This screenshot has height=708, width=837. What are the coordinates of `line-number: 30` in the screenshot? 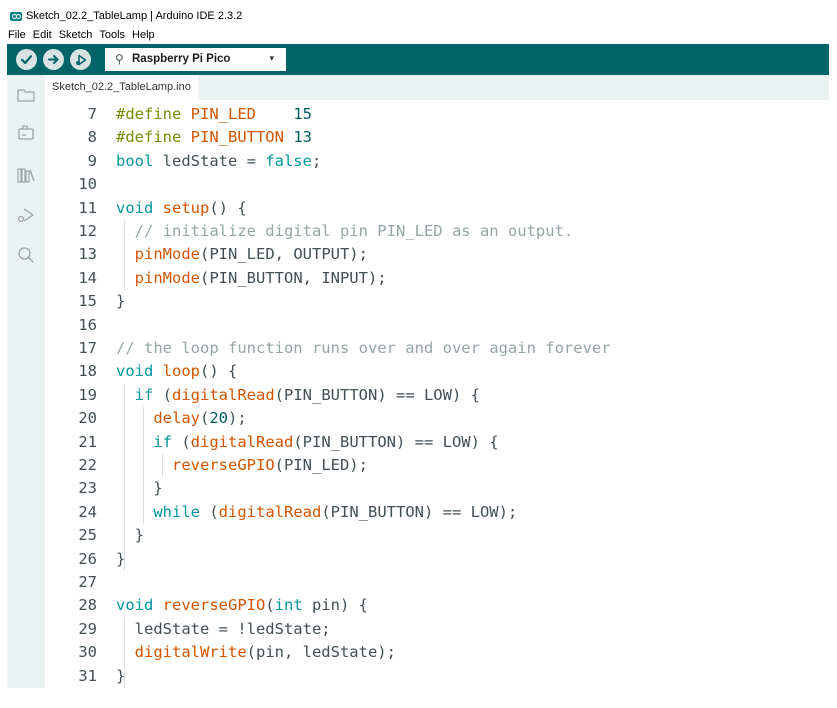 It's located at (87, 652).